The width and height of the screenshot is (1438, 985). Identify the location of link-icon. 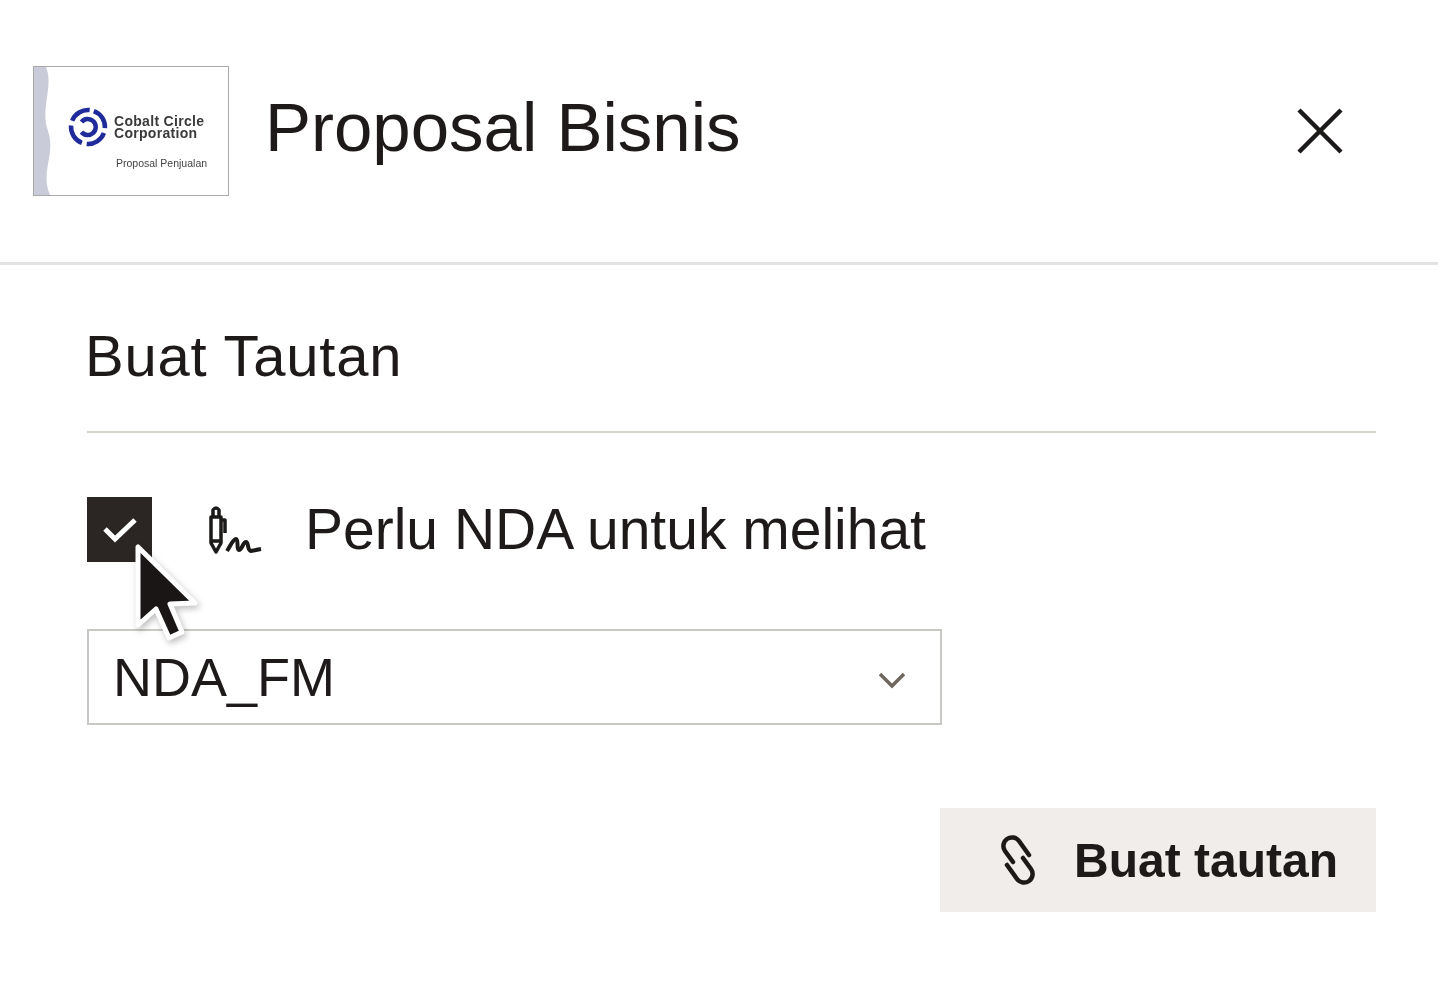
(1018, 860).